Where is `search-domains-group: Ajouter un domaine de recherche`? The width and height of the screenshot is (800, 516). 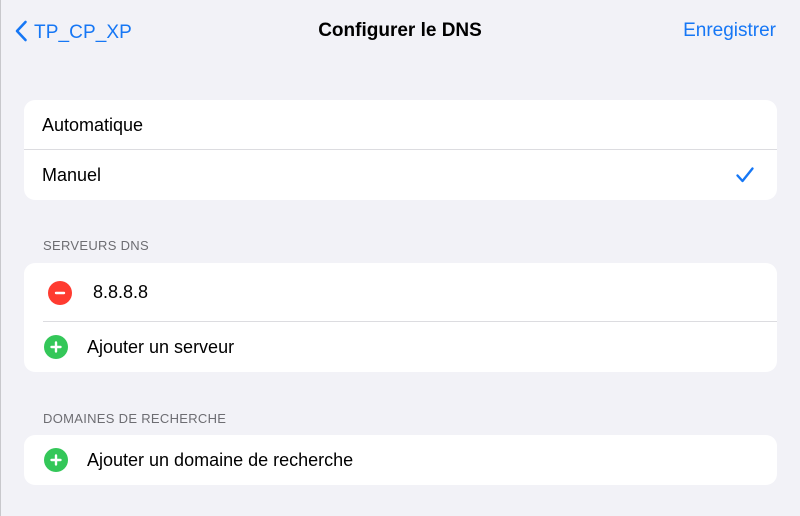 search-domains-group: Ajouter un domaine de recherche is located at coordinates (400, 460).